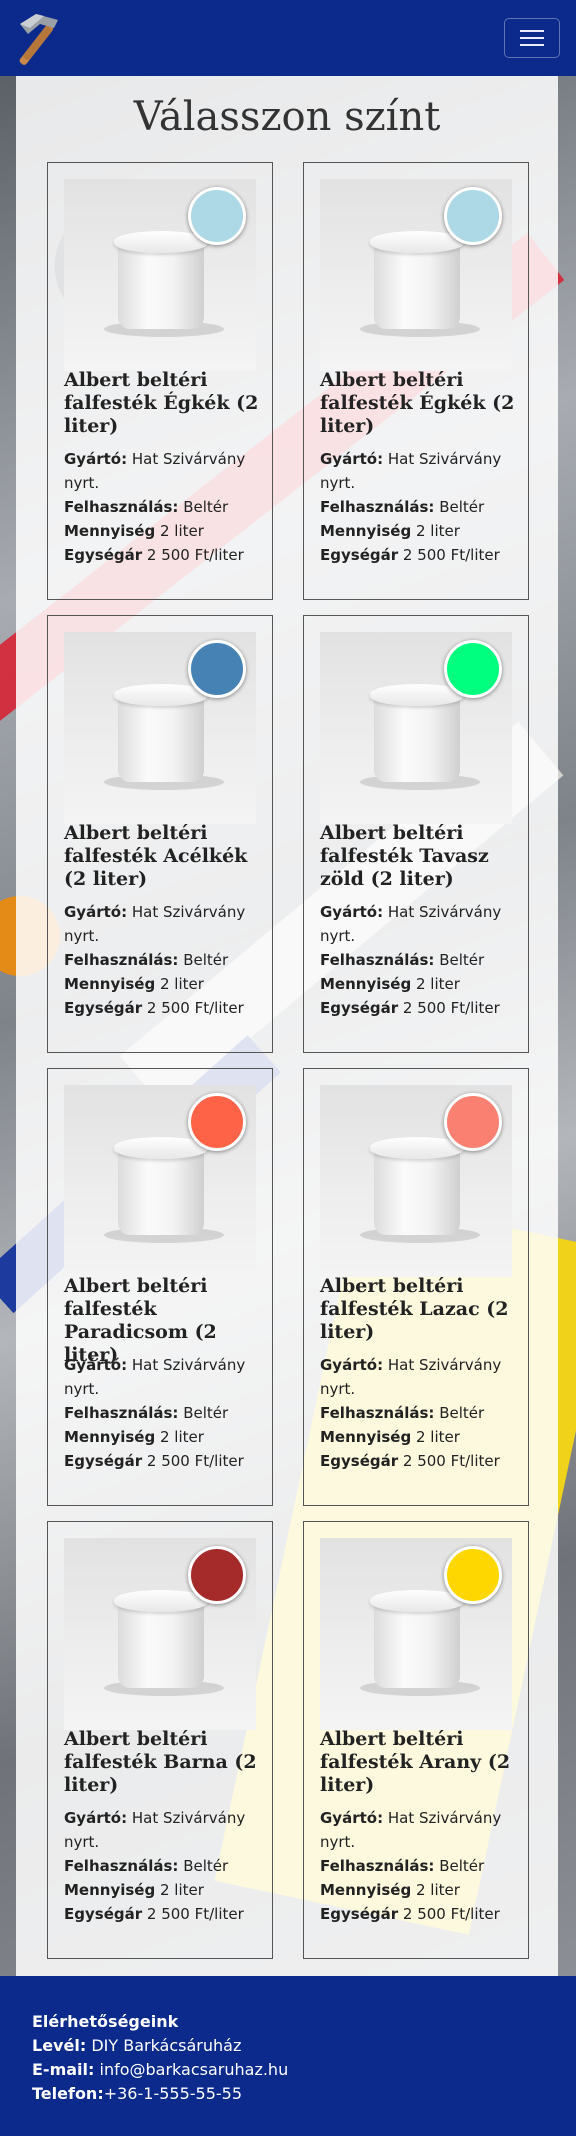 This screenshot has width=576, height=2136. What do you see at coordinates (137, 2094) in the screenshot?
I see `footer-phone: Telefon:+36-1-555-55-55` at bounding box center [137, 2094].